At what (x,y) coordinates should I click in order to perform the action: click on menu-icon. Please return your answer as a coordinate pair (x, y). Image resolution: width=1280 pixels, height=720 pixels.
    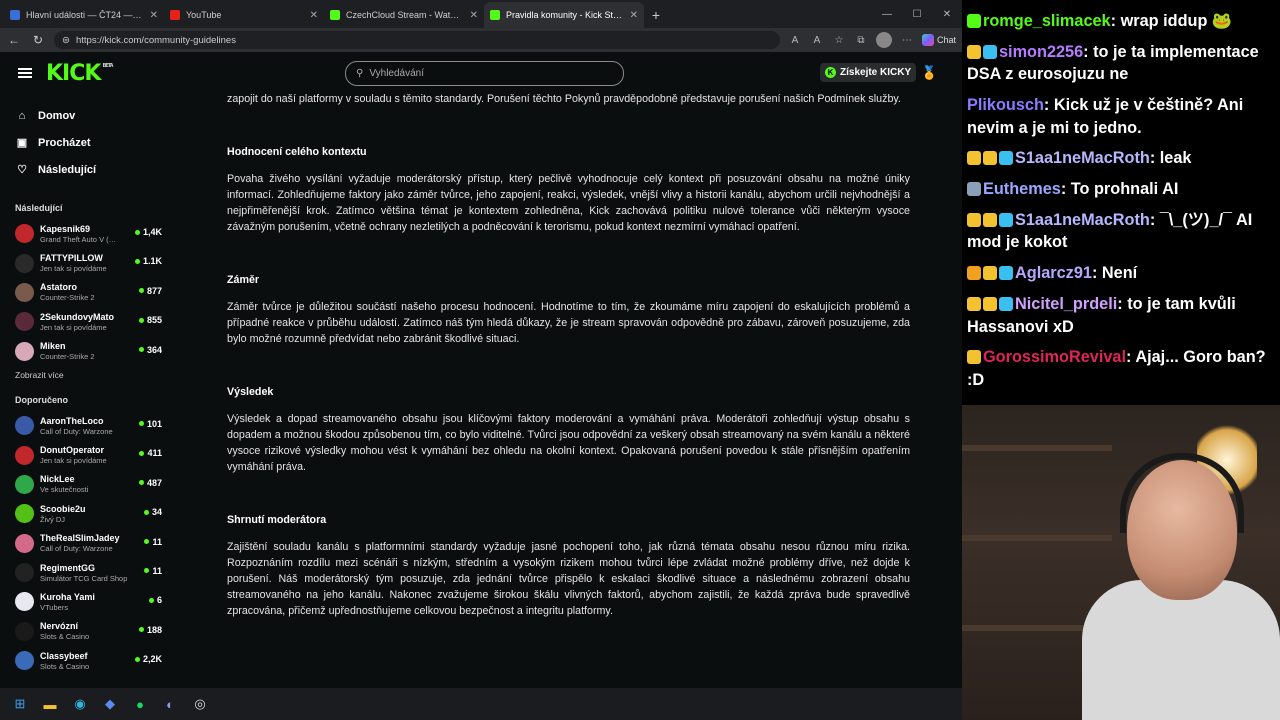
    Looking at the image, I should click on (25, 73).